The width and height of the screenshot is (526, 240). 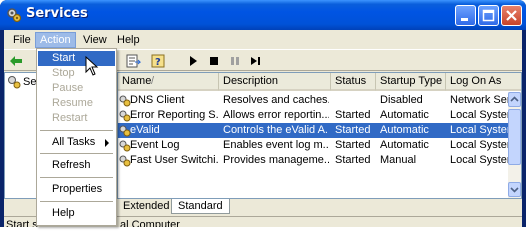 What do you see at coordinates (193, 61) in the screenshot?
I see `play-icon` at bounding box center [193, 61].